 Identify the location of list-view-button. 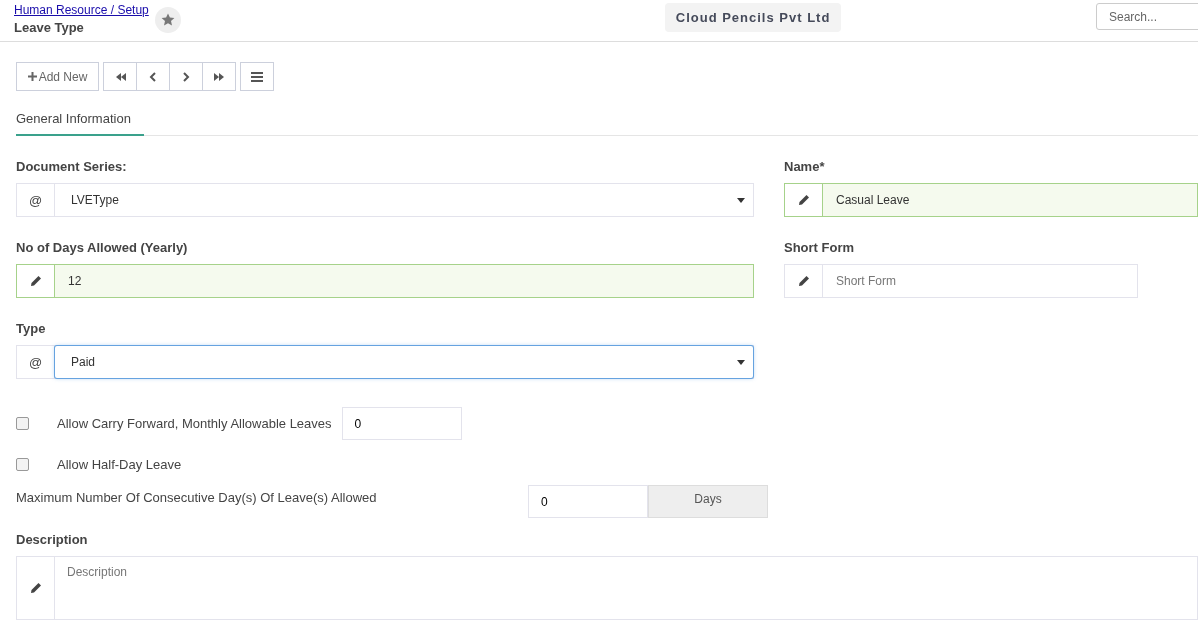
(257, 76).